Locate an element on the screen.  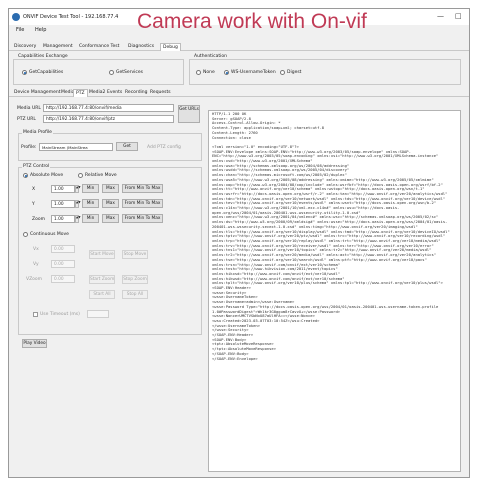
tab-device-management: Device Management is located at coordinates (37, 93).